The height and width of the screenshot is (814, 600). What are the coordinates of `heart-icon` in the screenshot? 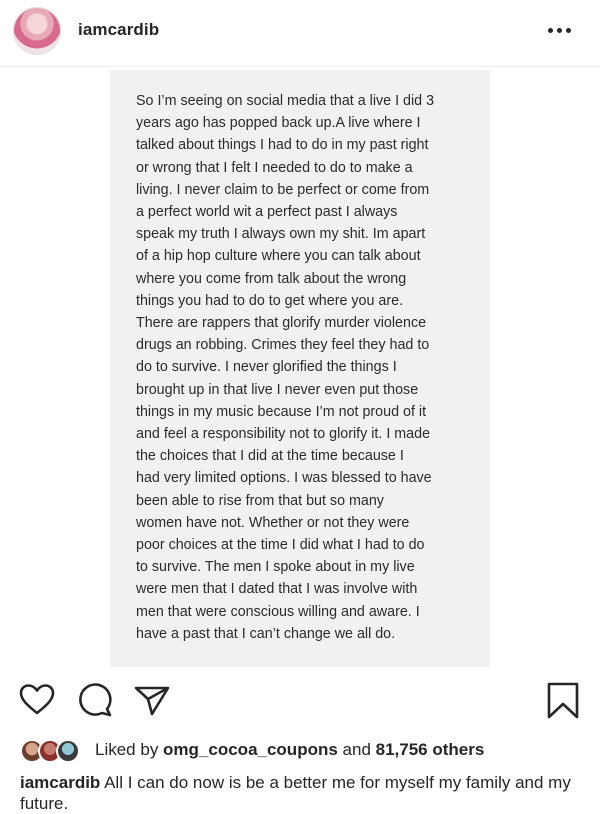 It's located at (37, 700).